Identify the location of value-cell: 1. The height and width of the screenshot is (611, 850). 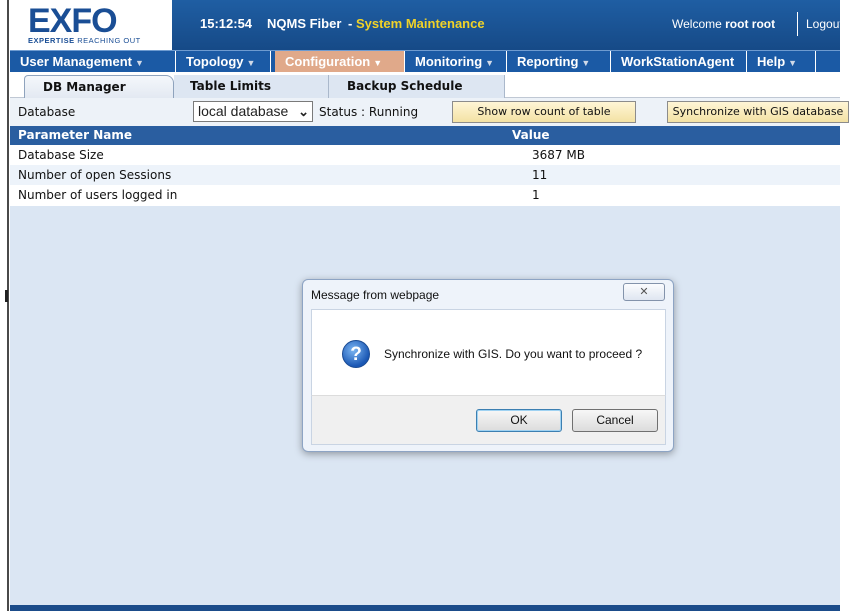
(536, 195).